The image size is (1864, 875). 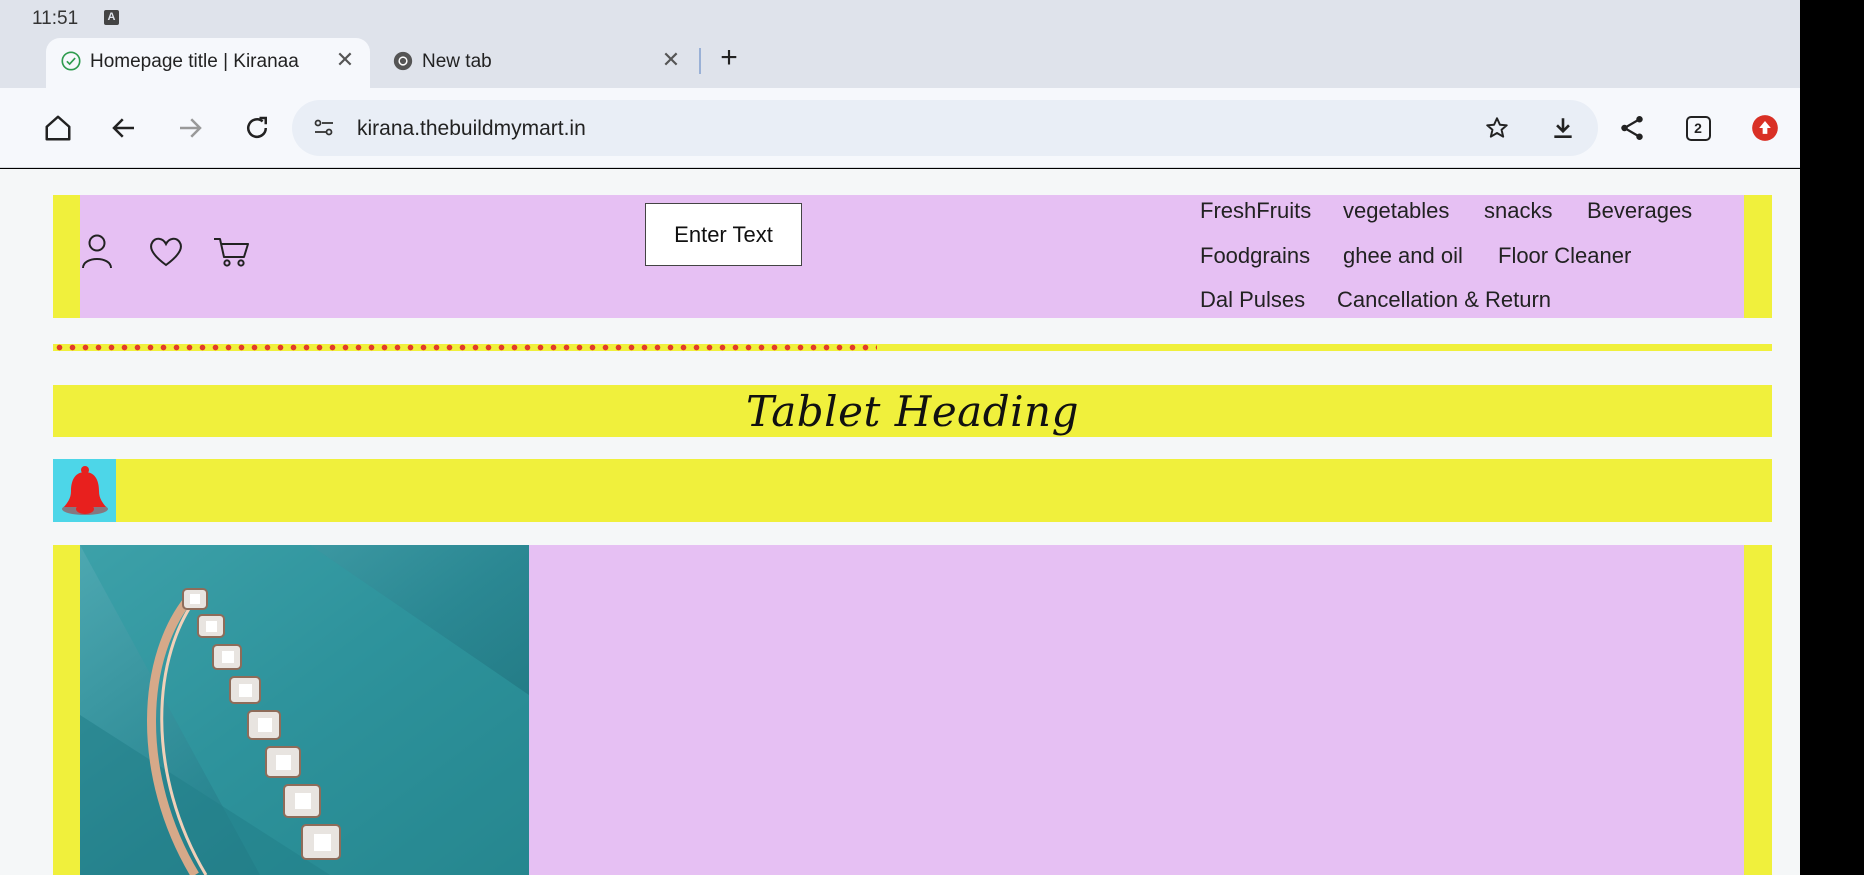 What do you see at coordinates (71, 61) in the screenshot?
I see `check-circle-icon` at bounding box center [71, 61].